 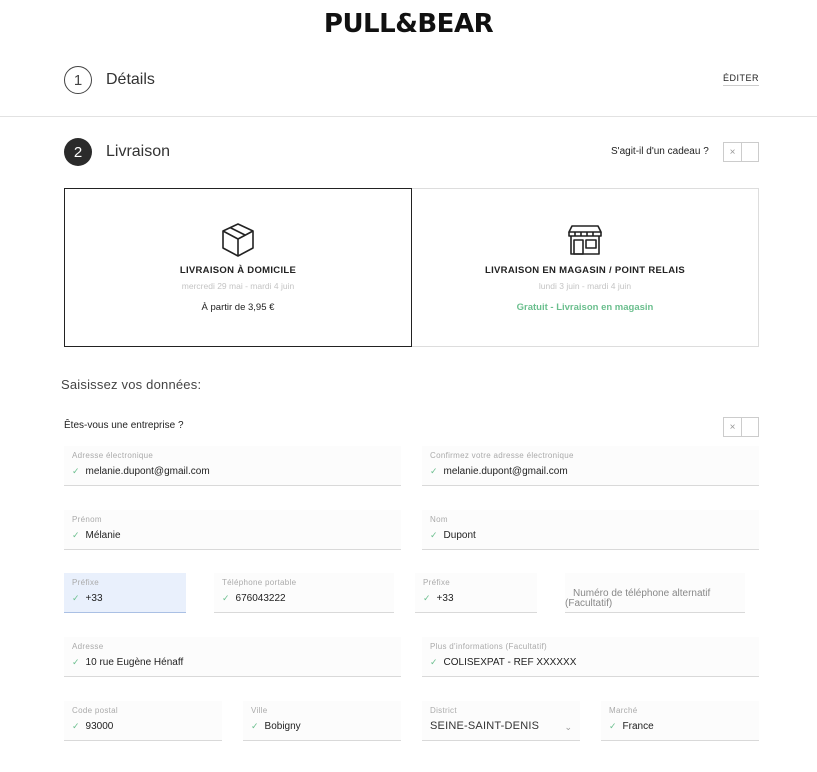 What do you see at coordinates (485, 726) in the screenshot?
I see `field-value: SEINE-SAINT-DENIS` at bounding box center [485, 726].